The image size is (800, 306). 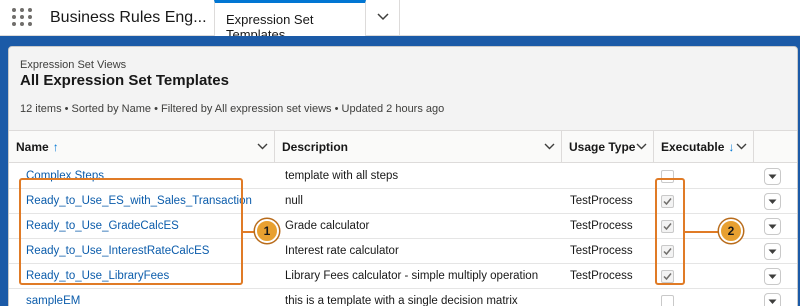 What do you see at coordinates (418, 147) in the screenshot?
I see `column-header-description: Description` at bounding box center [418, 147].